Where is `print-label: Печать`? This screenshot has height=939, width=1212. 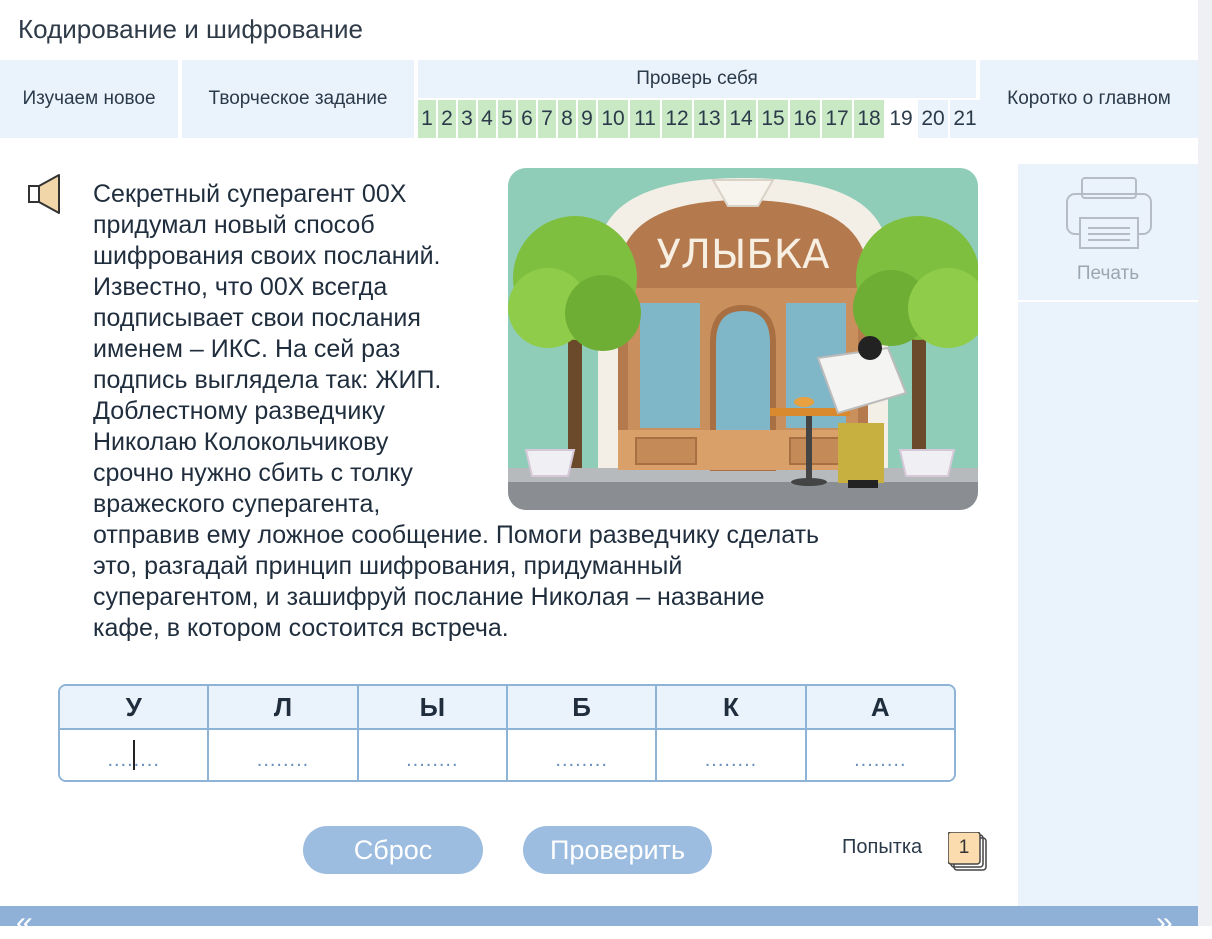
print-label: Печать is located at coordinates (1108, 273).